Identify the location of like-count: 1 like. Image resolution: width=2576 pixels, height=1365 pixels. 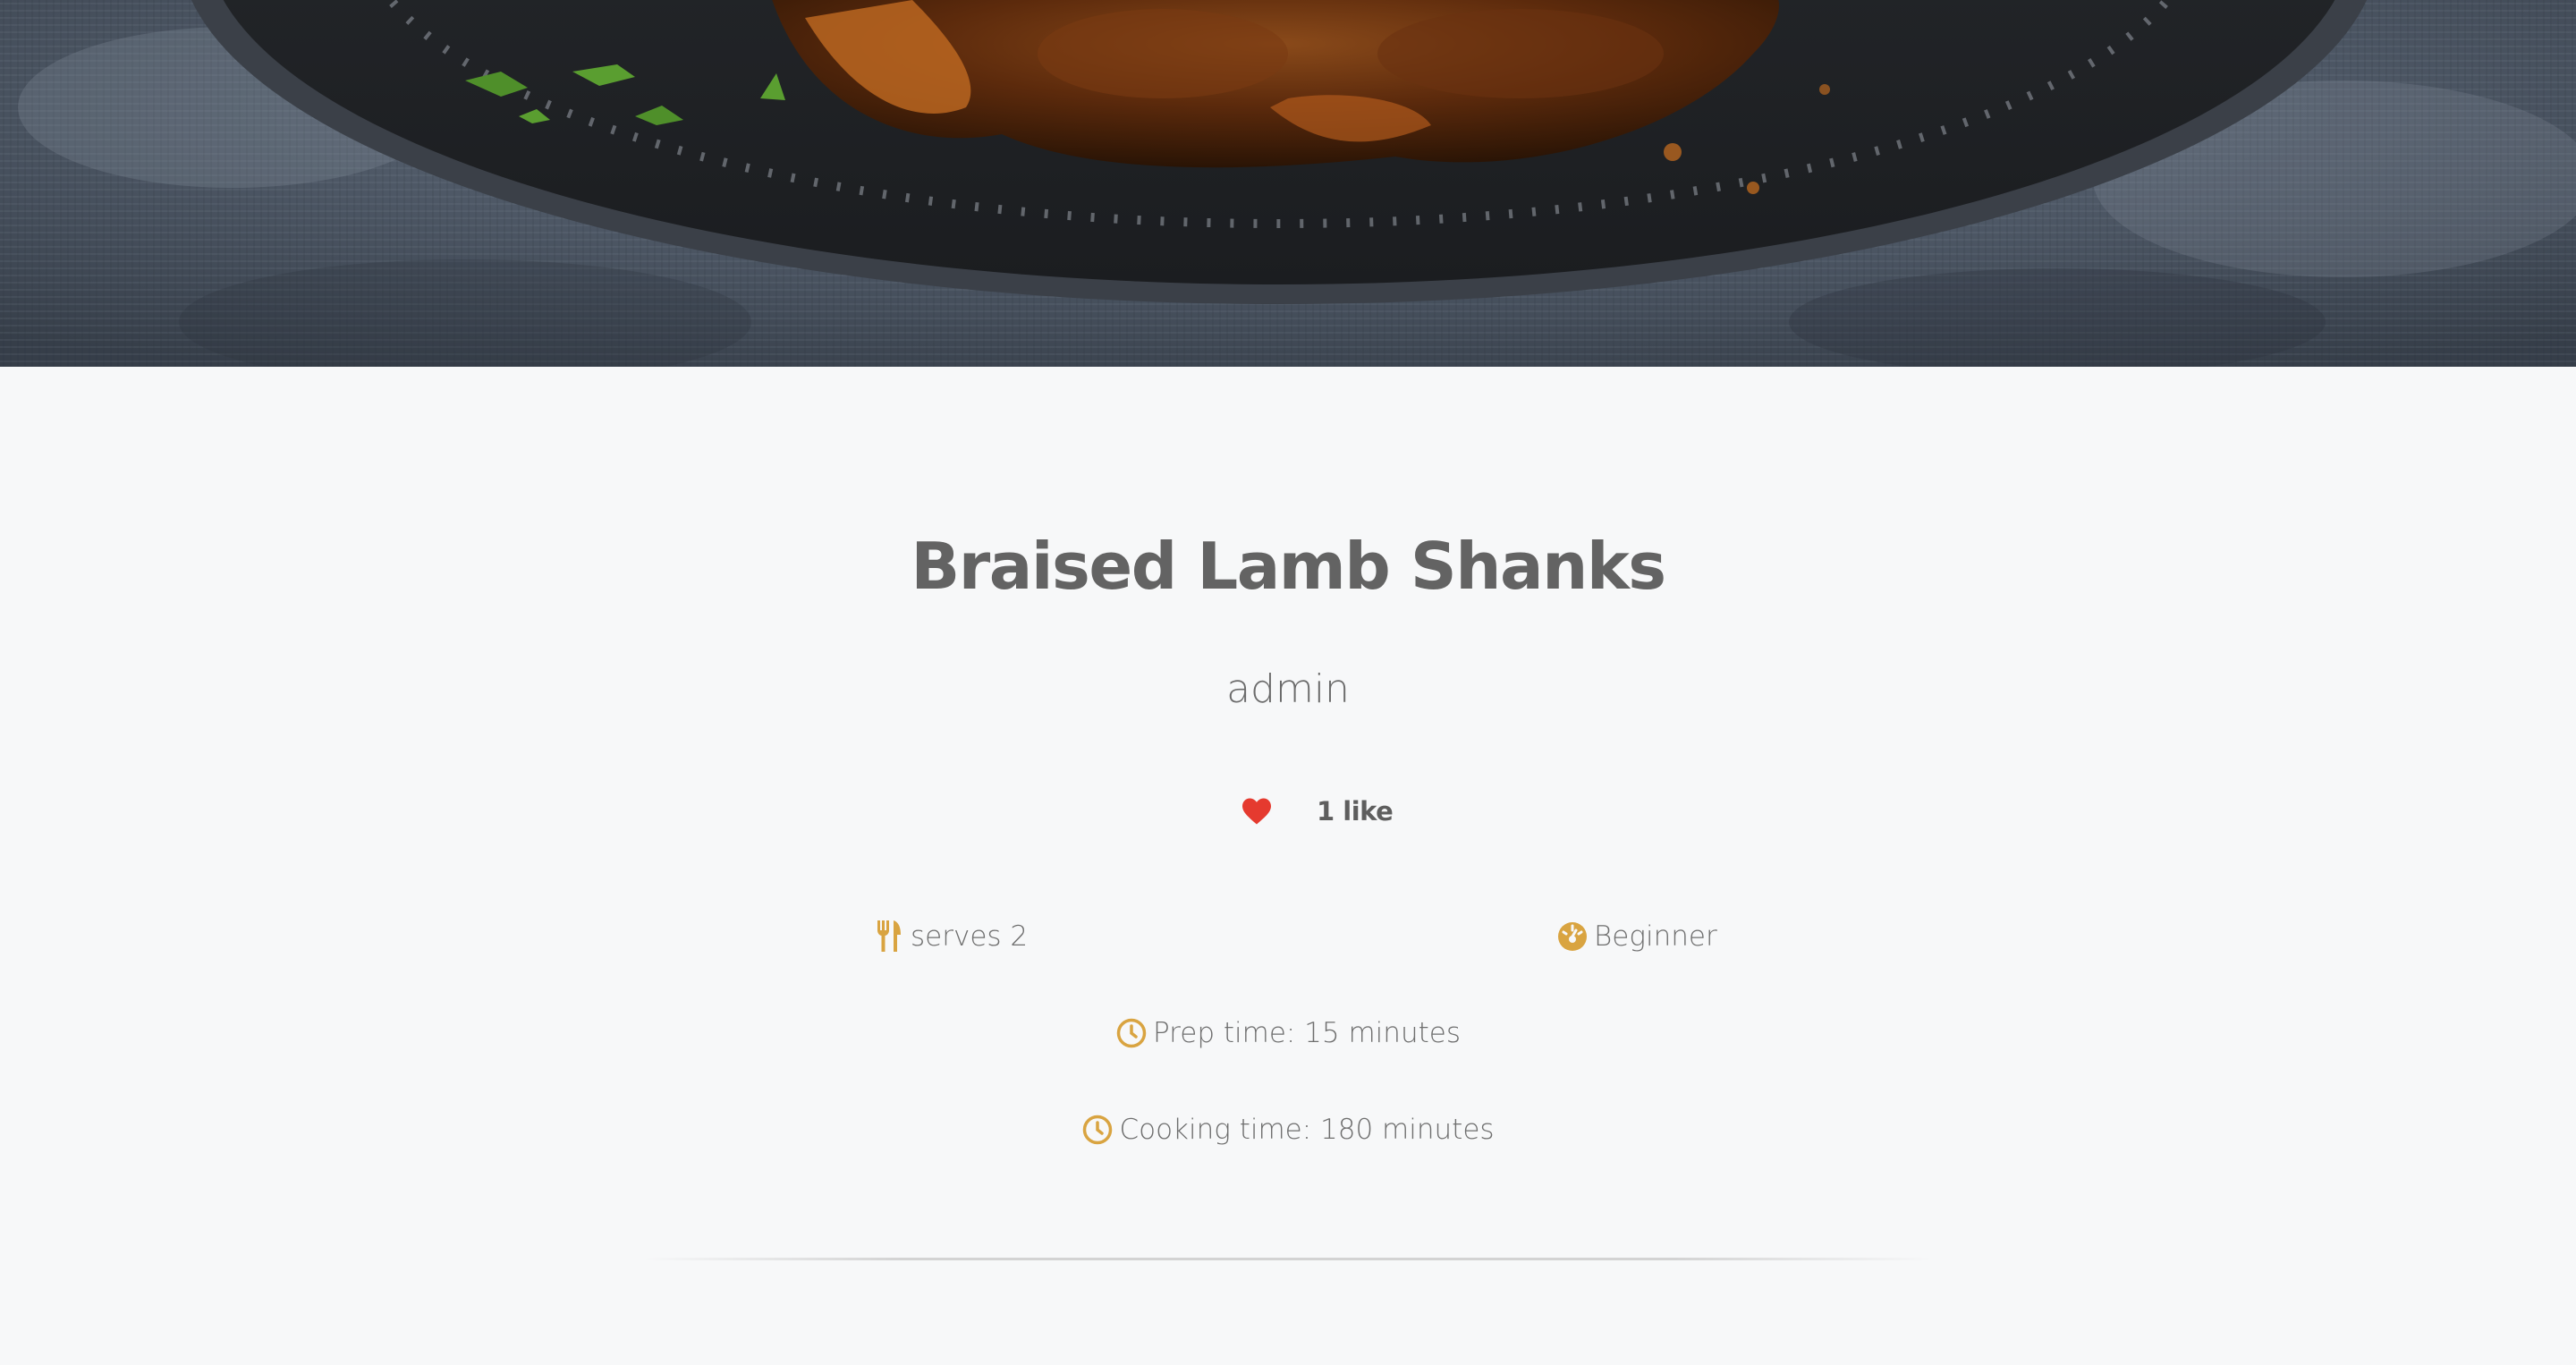
(1355, 811).